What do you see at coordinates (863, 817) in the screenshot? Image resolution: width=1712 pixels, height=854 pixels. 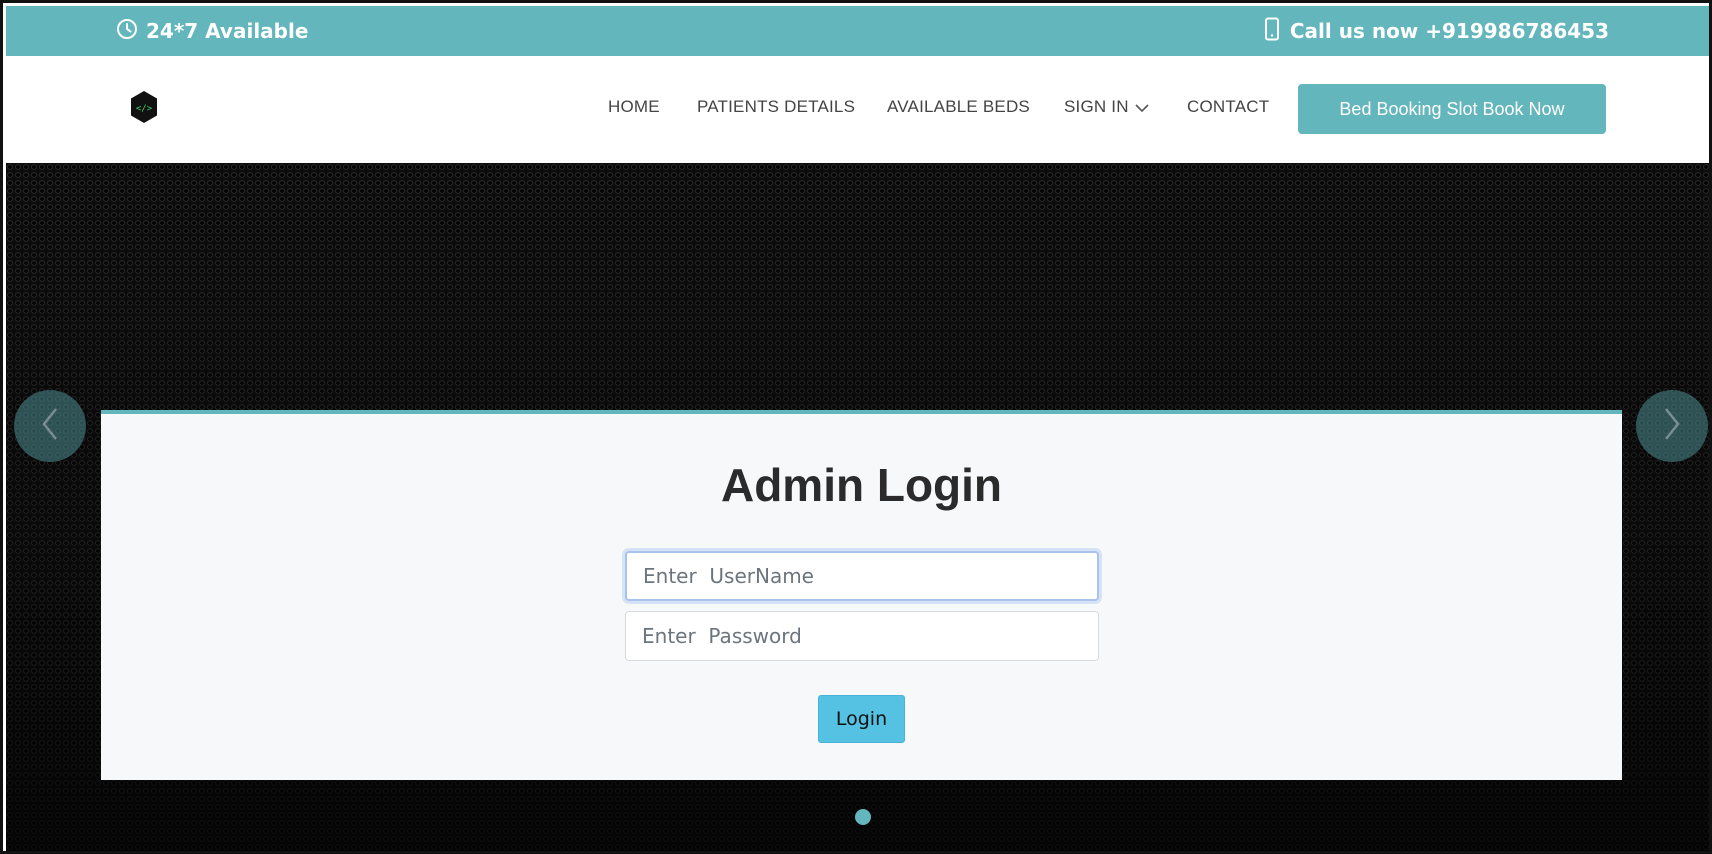 I see `carousel-indicator` at bounding box center [863, 817].